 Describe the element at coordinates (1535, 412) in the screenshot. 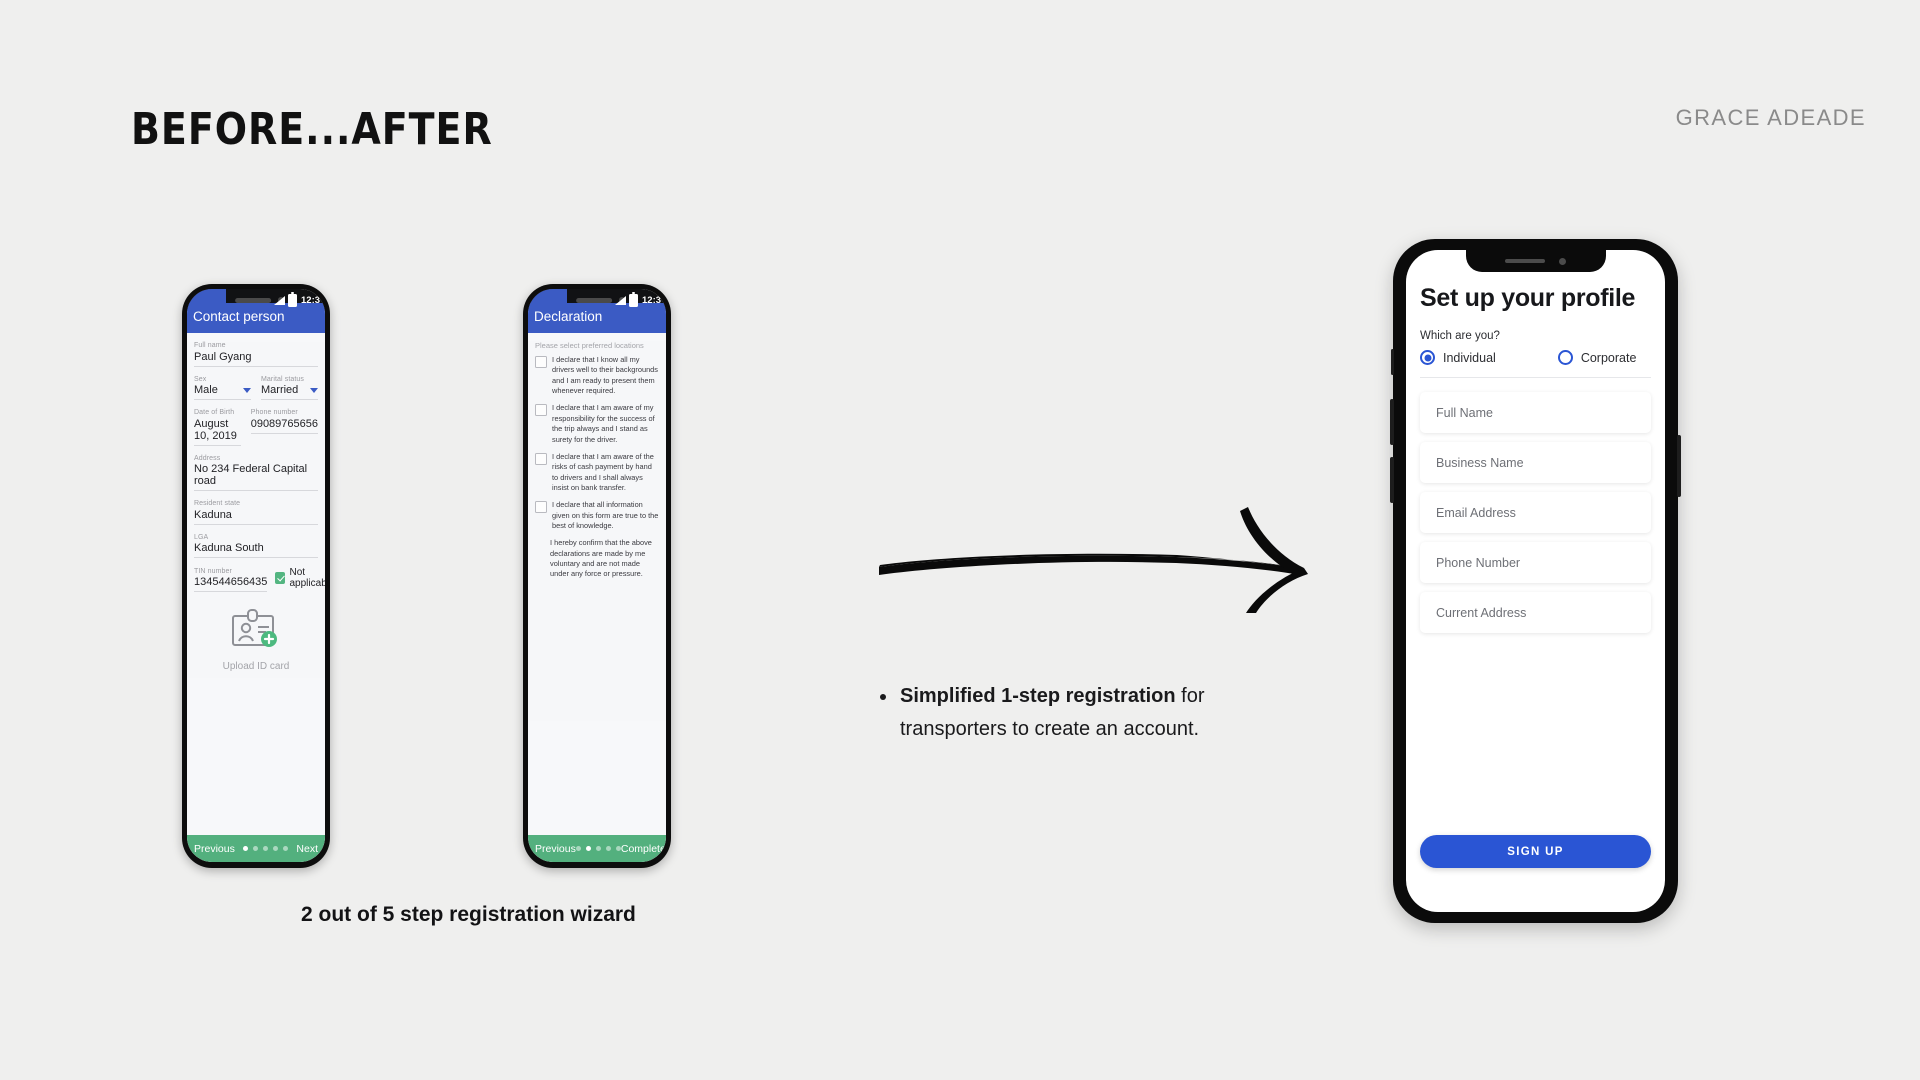

I see `full-name-input: Full Name` at that location.